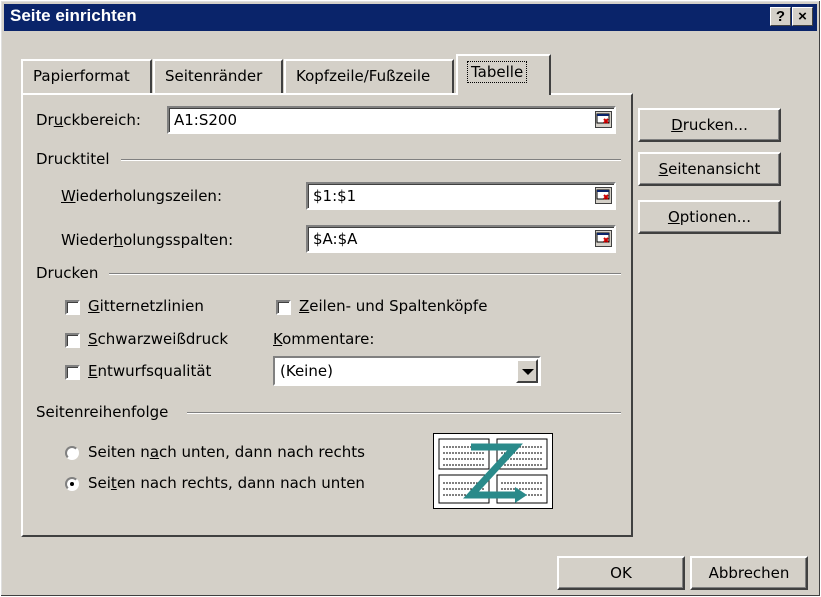 The height and width of the screenshot is (597, 821). What do you see at coordinates (335, 239) in the screenshot?
I see `repeat-cols-value: $A:$A` at bounding box center [335, 239].